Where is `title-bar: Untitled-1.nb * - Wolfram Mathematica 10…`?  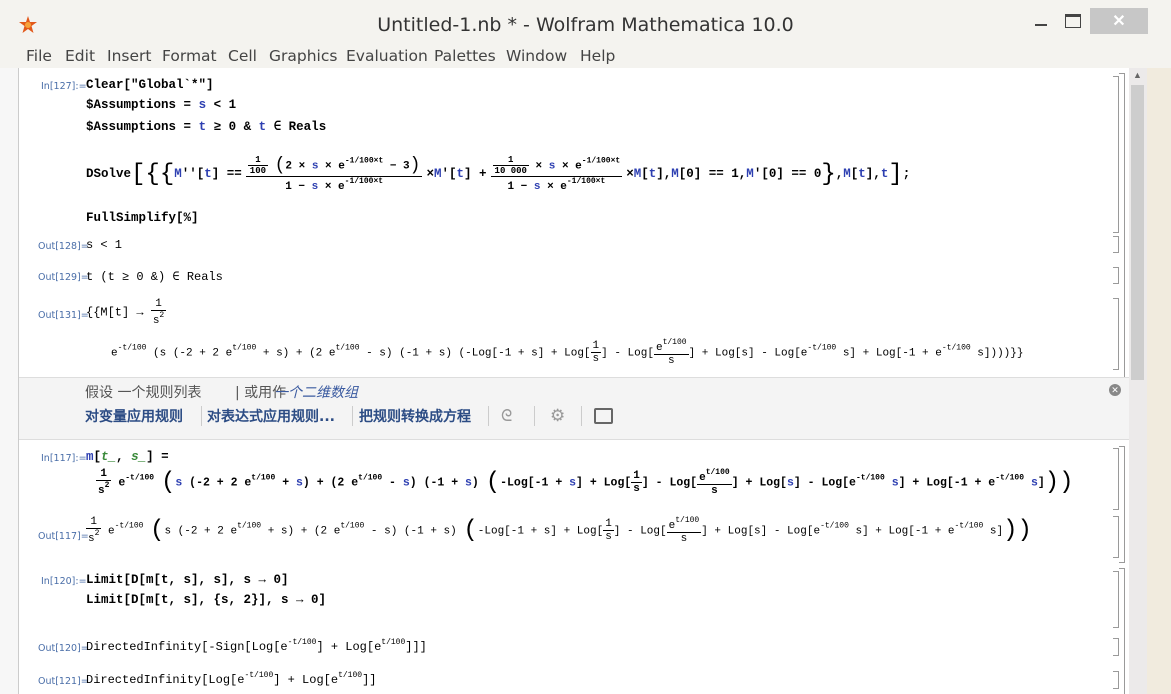
title-bar: Untitled-1.nb * - Wolfram Mathematica 10… is located at coordinates (585, 22).